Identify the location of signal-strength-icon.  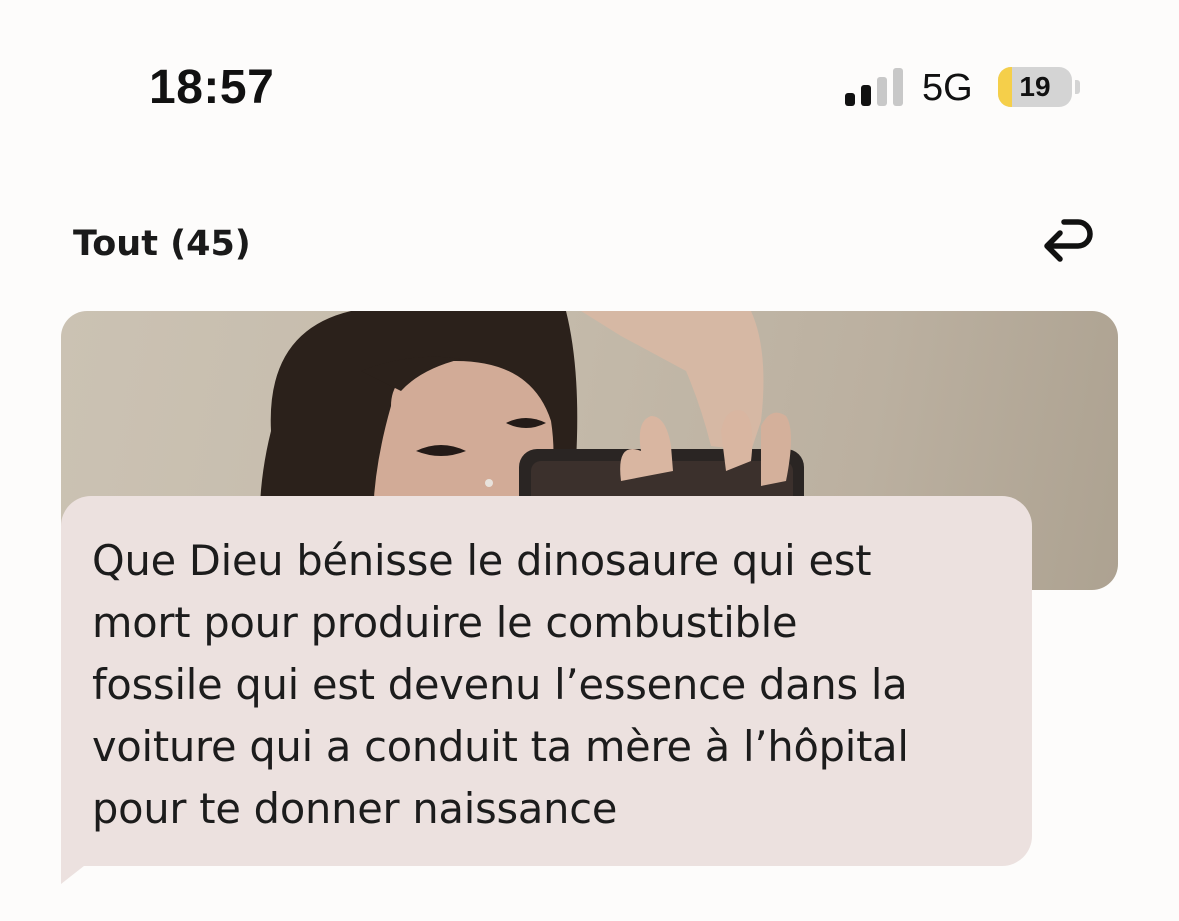
(876, 87).